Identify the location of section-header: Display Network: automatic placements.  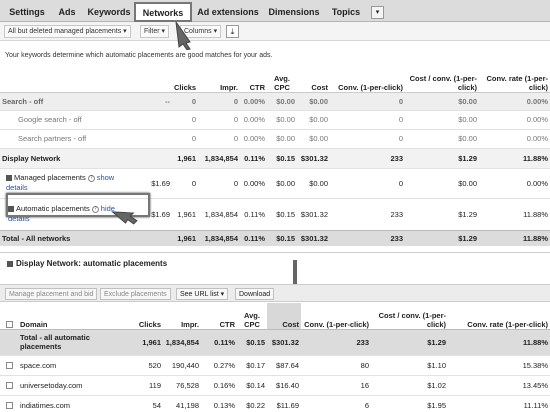
(275, 263).